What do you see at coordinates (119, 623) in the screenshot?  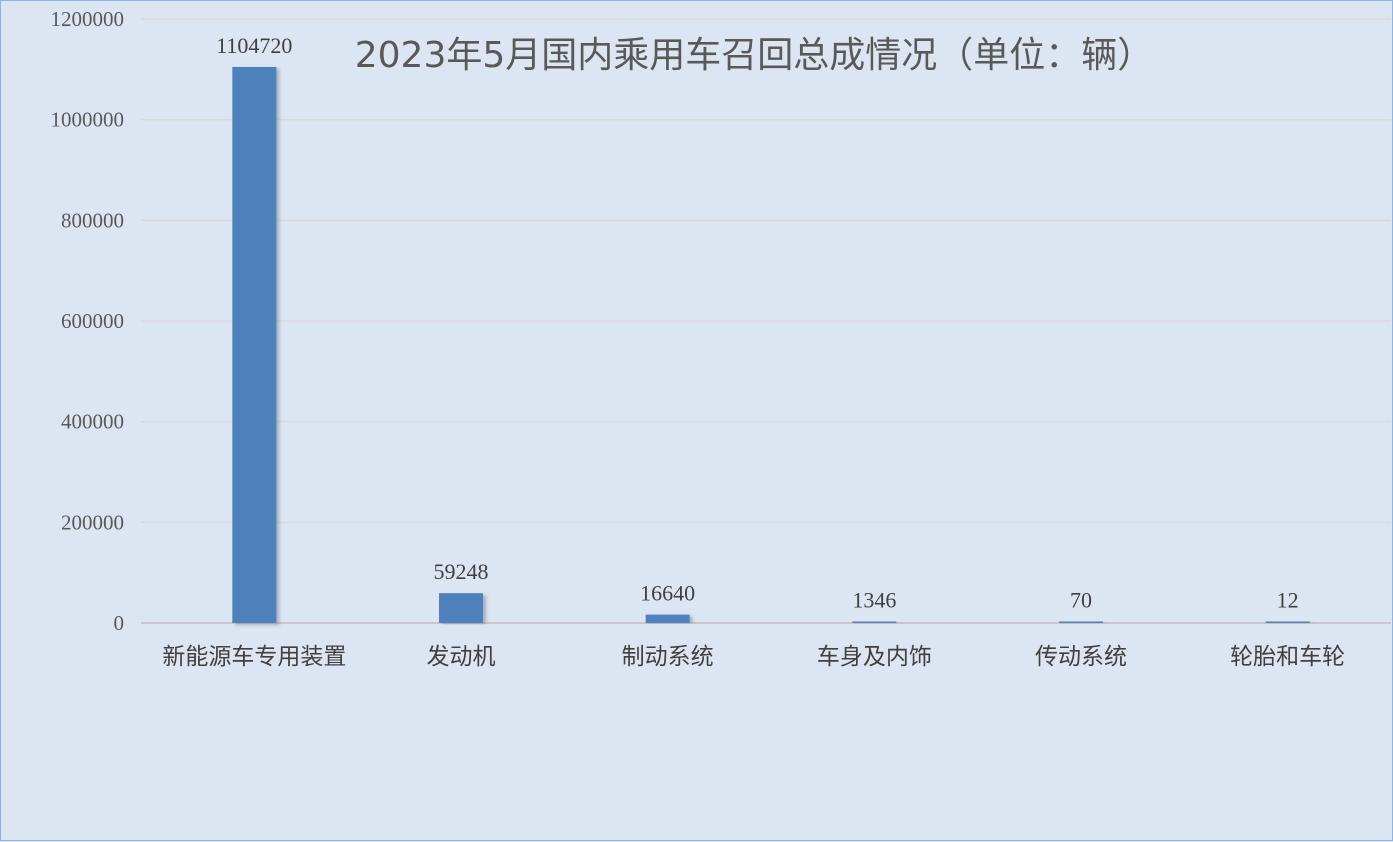 I see `y-tick-label: 0` at bounding box center [119, 623].